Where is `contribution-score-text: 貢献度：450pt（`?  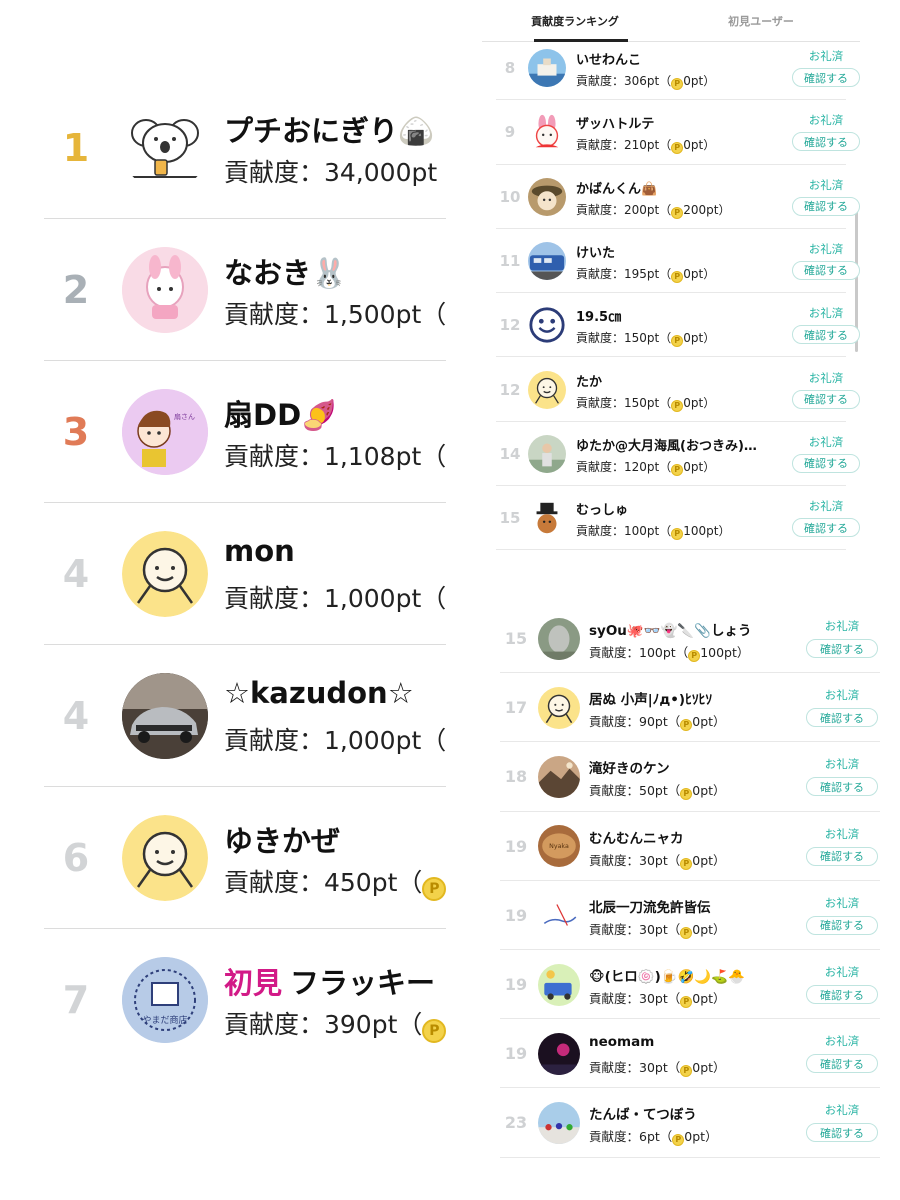 contribution-score-text: 貢献度：450pt（ is located at coordinates (323, 882).